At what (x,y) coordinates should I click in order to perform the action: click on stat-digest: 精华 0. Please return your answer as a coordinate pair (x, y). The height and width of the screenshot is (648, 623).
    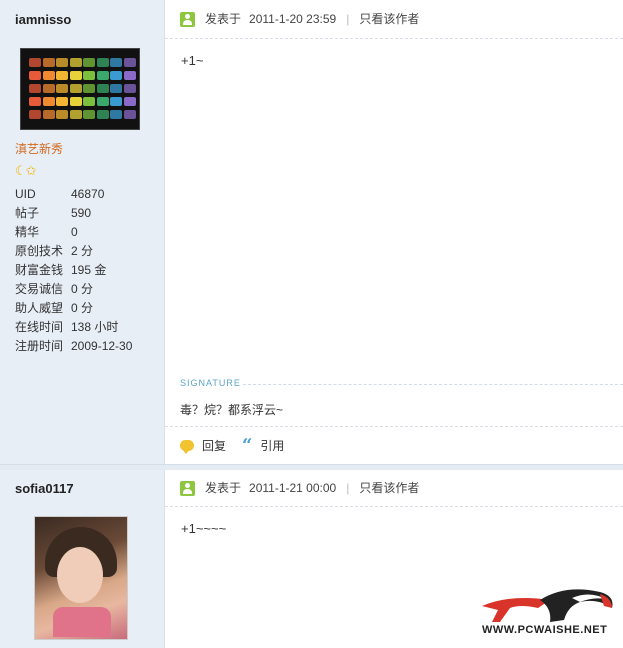
    Looking at the image, I should click on (46, 232).